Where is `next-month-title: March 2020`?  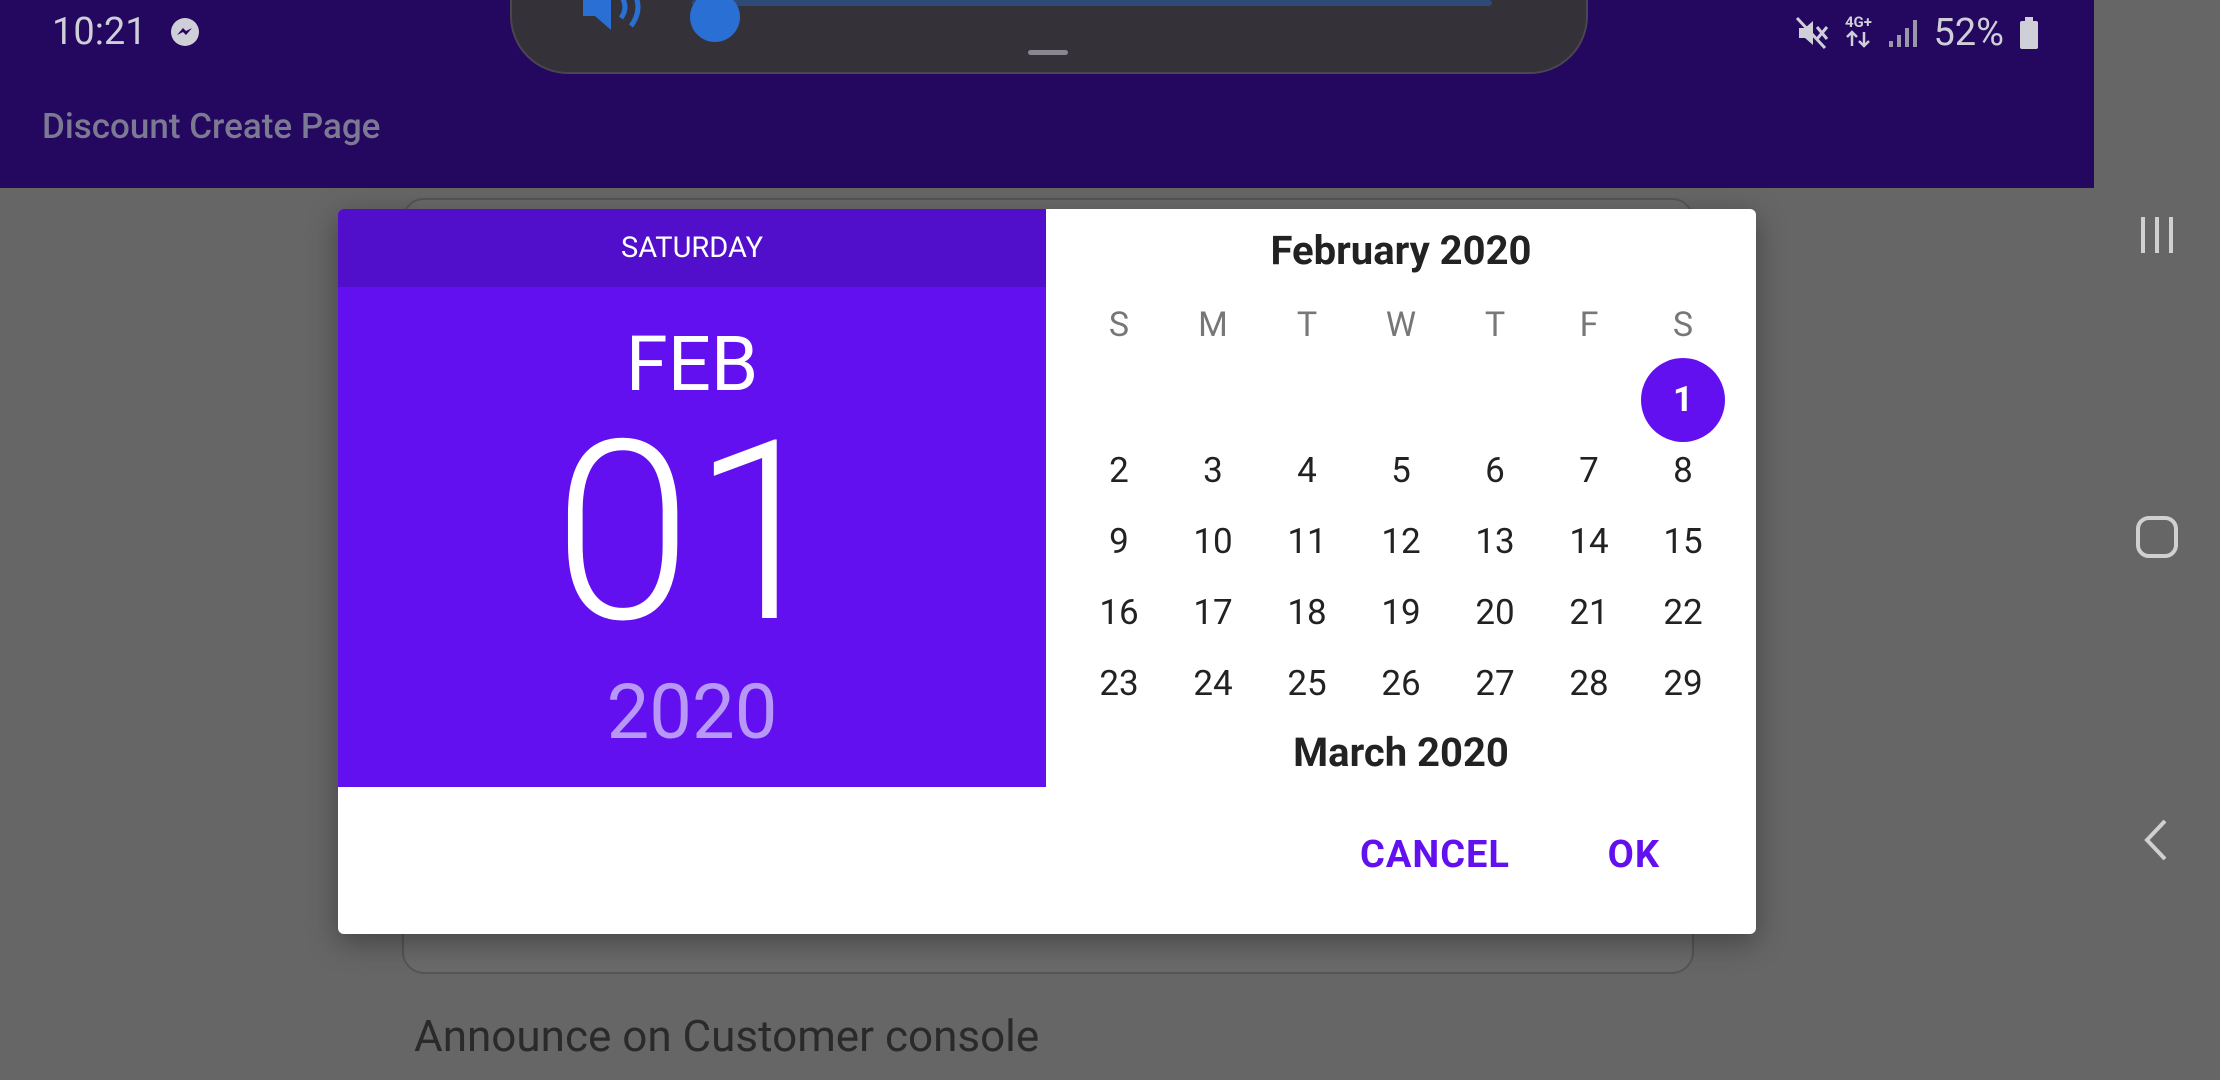 next-month-title: March 2020 is located at coordinates (1401, 752).